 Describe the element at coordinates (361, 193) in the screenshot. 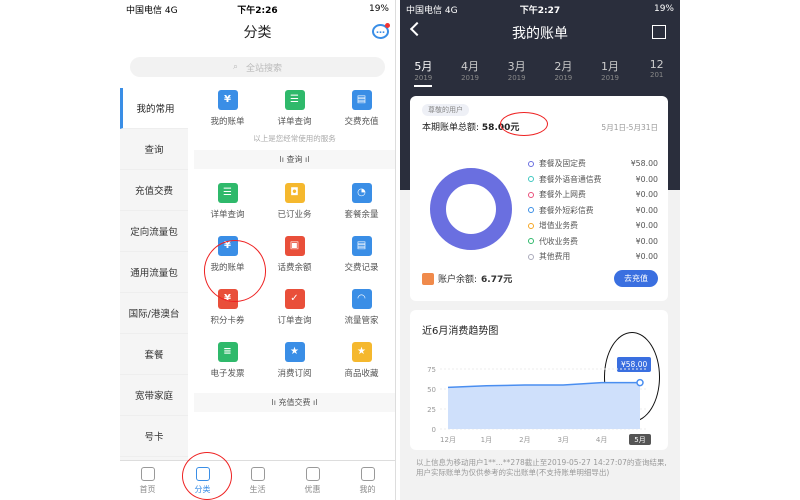

I see `pie-icon: ◔` at that location.